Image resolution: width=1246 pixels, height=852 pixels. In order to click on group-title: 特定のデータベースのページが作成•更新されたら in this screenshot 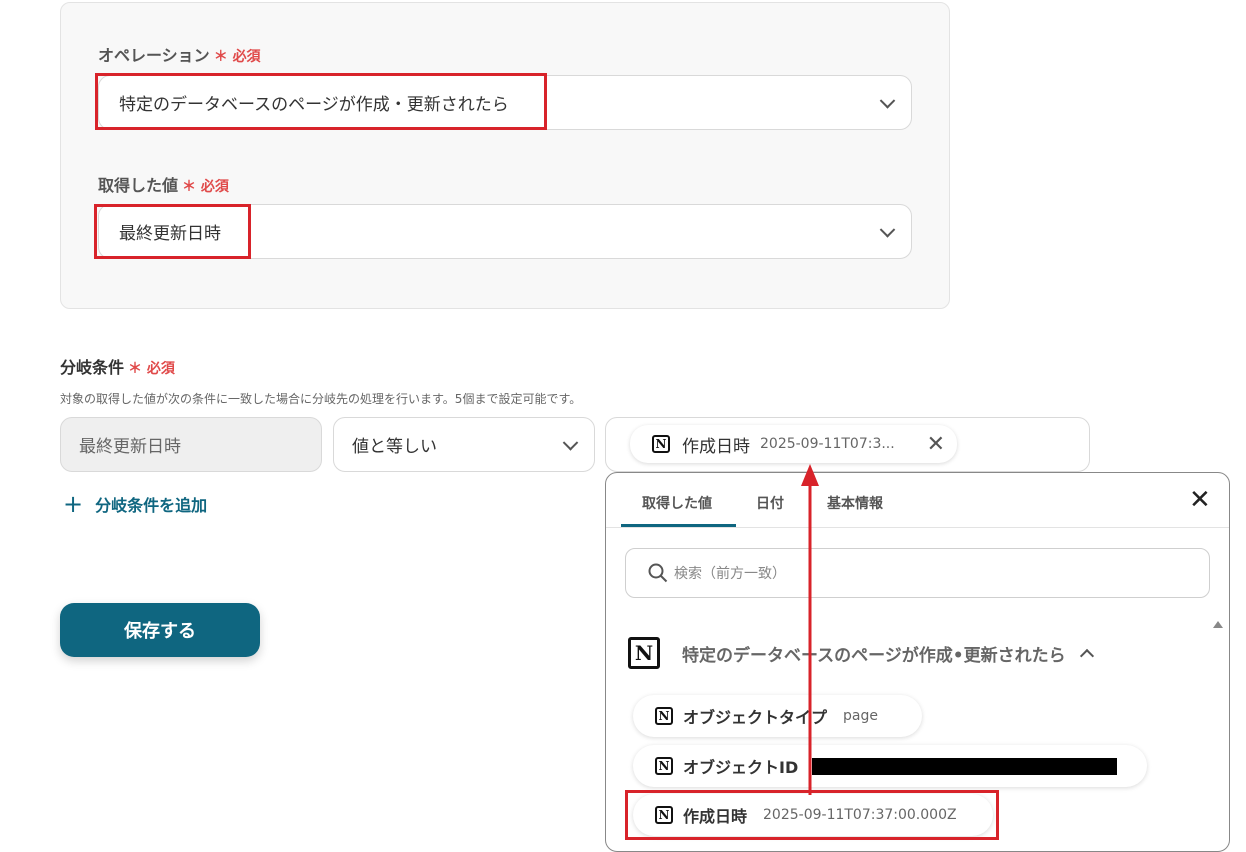, I will do `click(874, 655)`.